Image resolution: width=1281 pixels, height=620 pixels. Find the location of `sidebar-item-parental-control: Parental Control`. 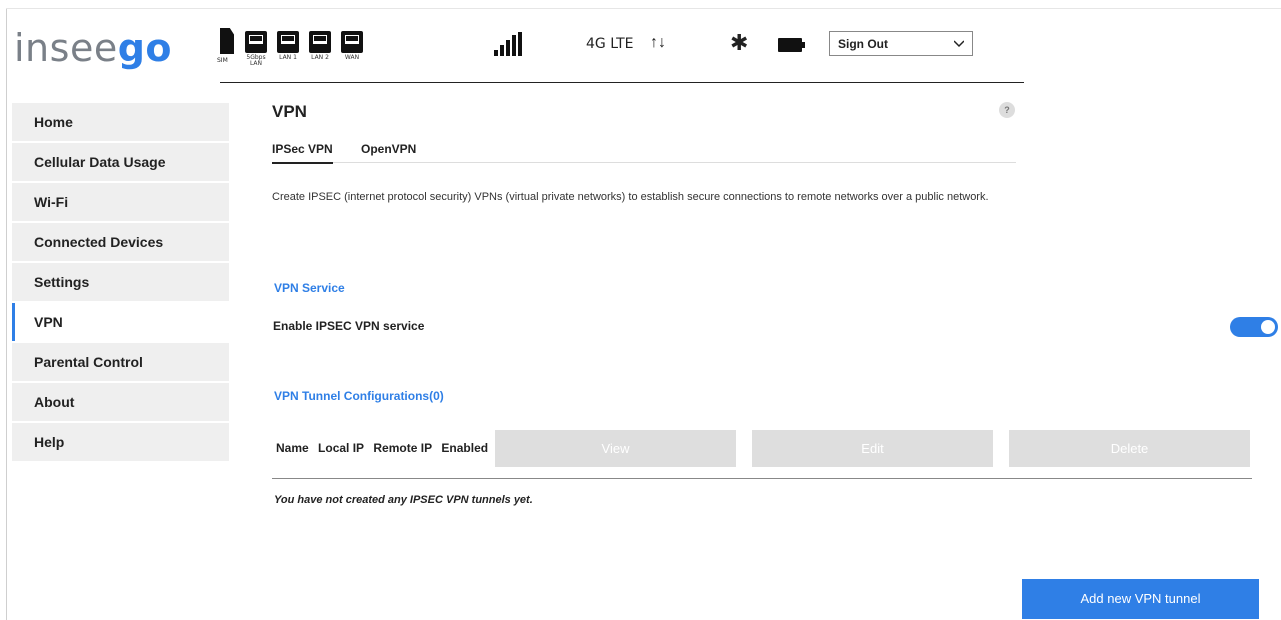

sidebar-item-parental-control: Parental Control is located at coordinates (120, 362).